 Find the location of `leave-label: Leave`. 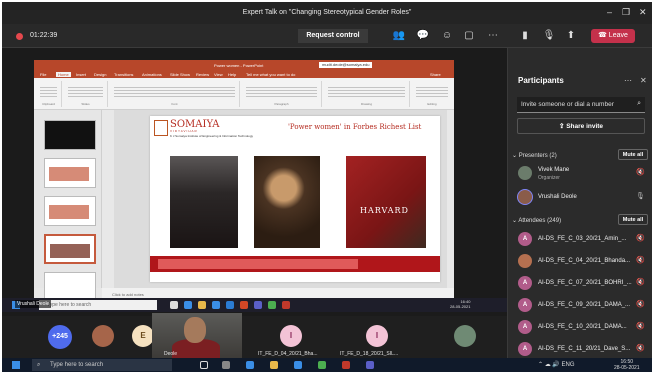

leave-label: Leave is located at coordinates (618, 35).